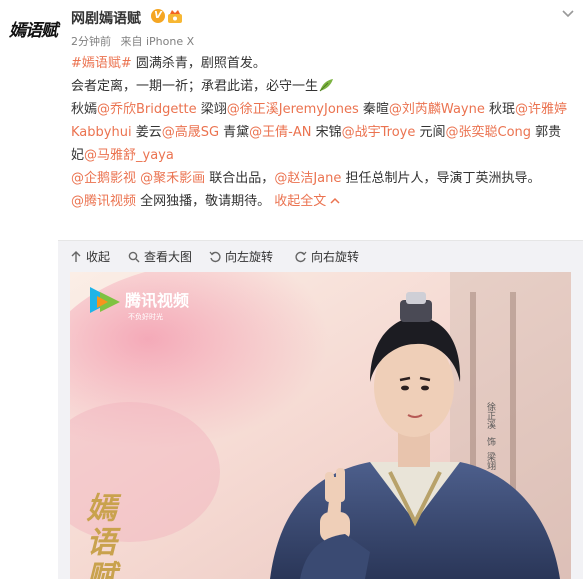 The image size is (583, 579). I want to click on rotate-right-button: 向右旋转, so click(327, 256).